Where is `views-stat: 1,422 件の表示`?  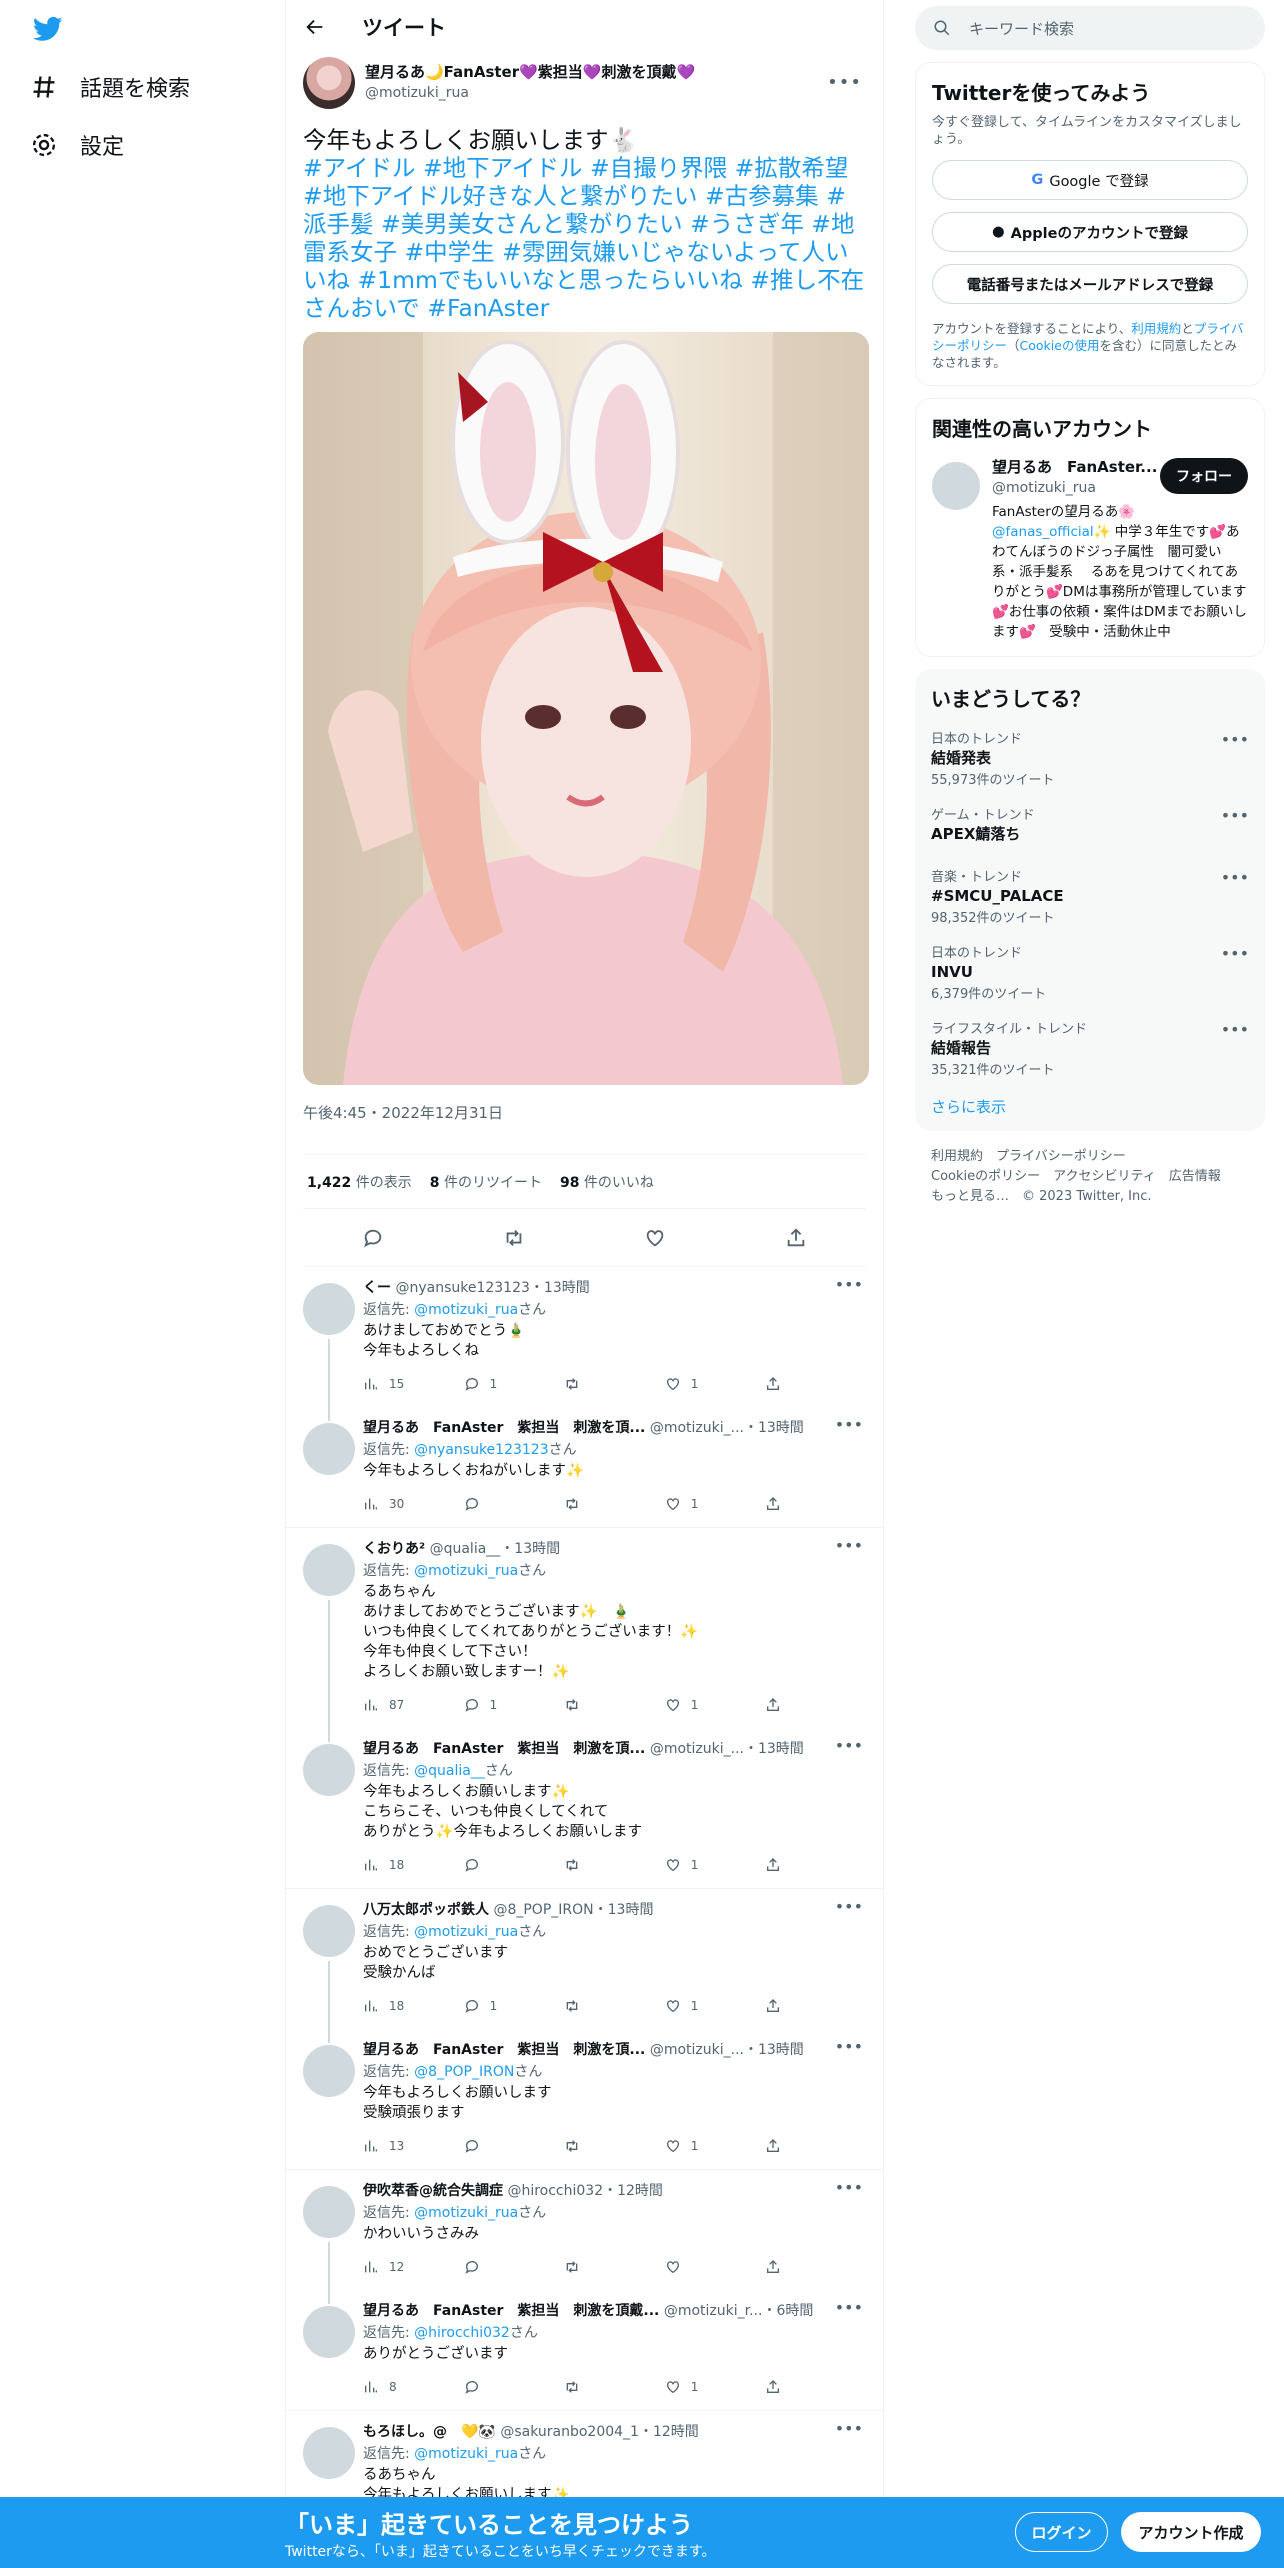
views-stat: 1,422 件の表示 is located at coordinates (359, 1182).